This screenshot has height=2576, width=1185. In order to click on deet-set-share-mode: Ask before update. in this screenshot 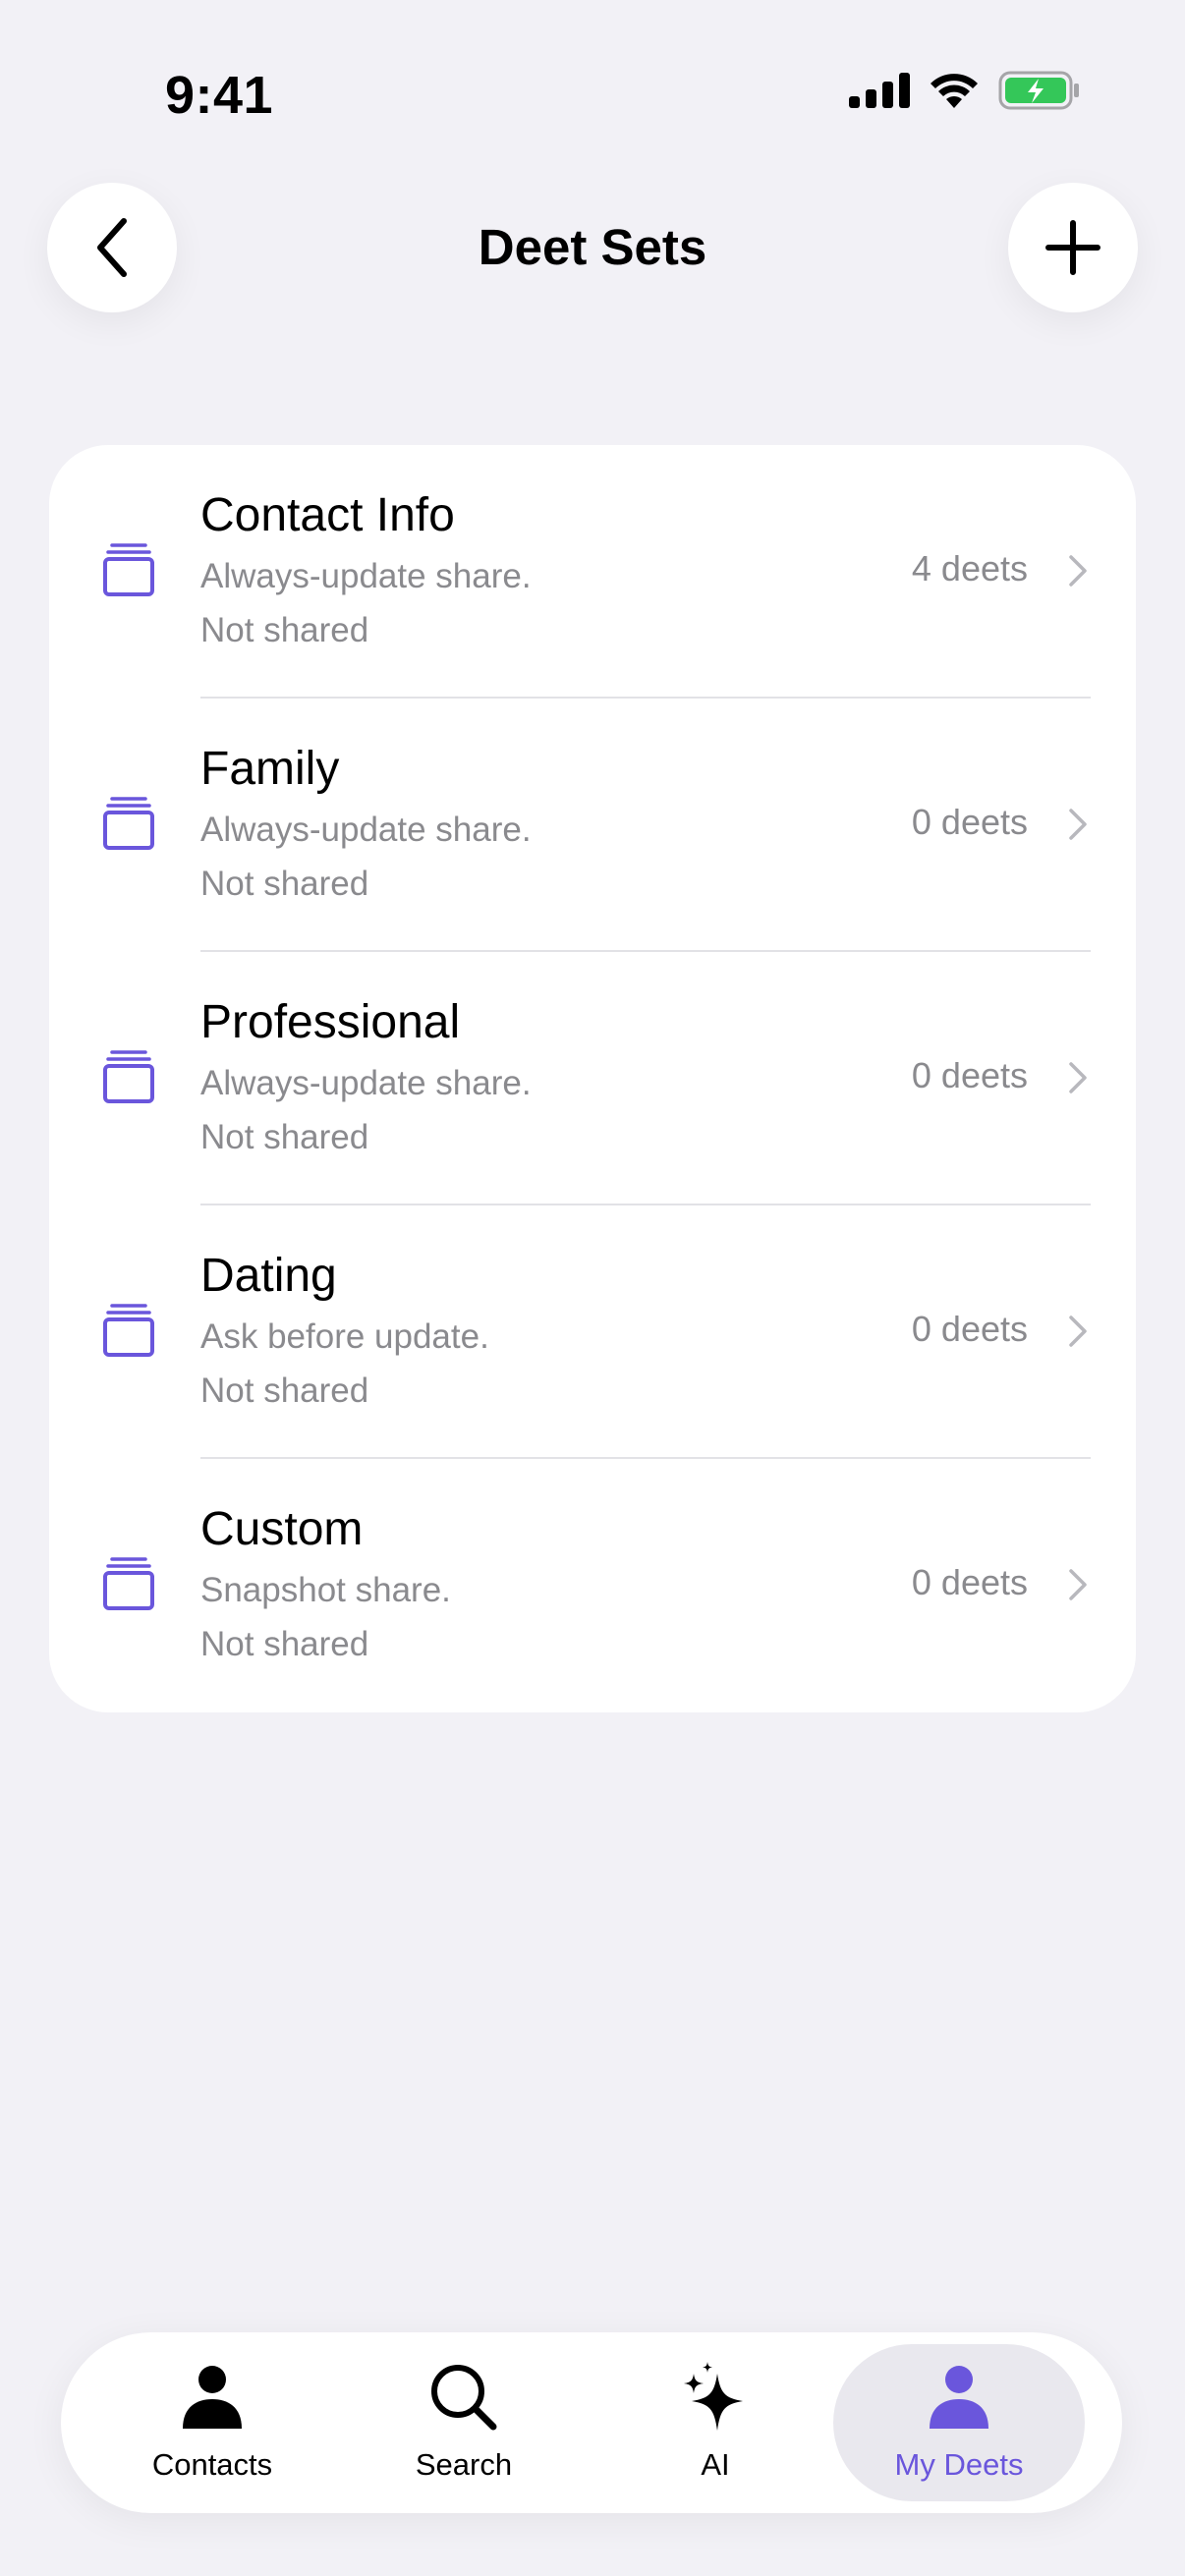, I will do `click(345, 1336)`.